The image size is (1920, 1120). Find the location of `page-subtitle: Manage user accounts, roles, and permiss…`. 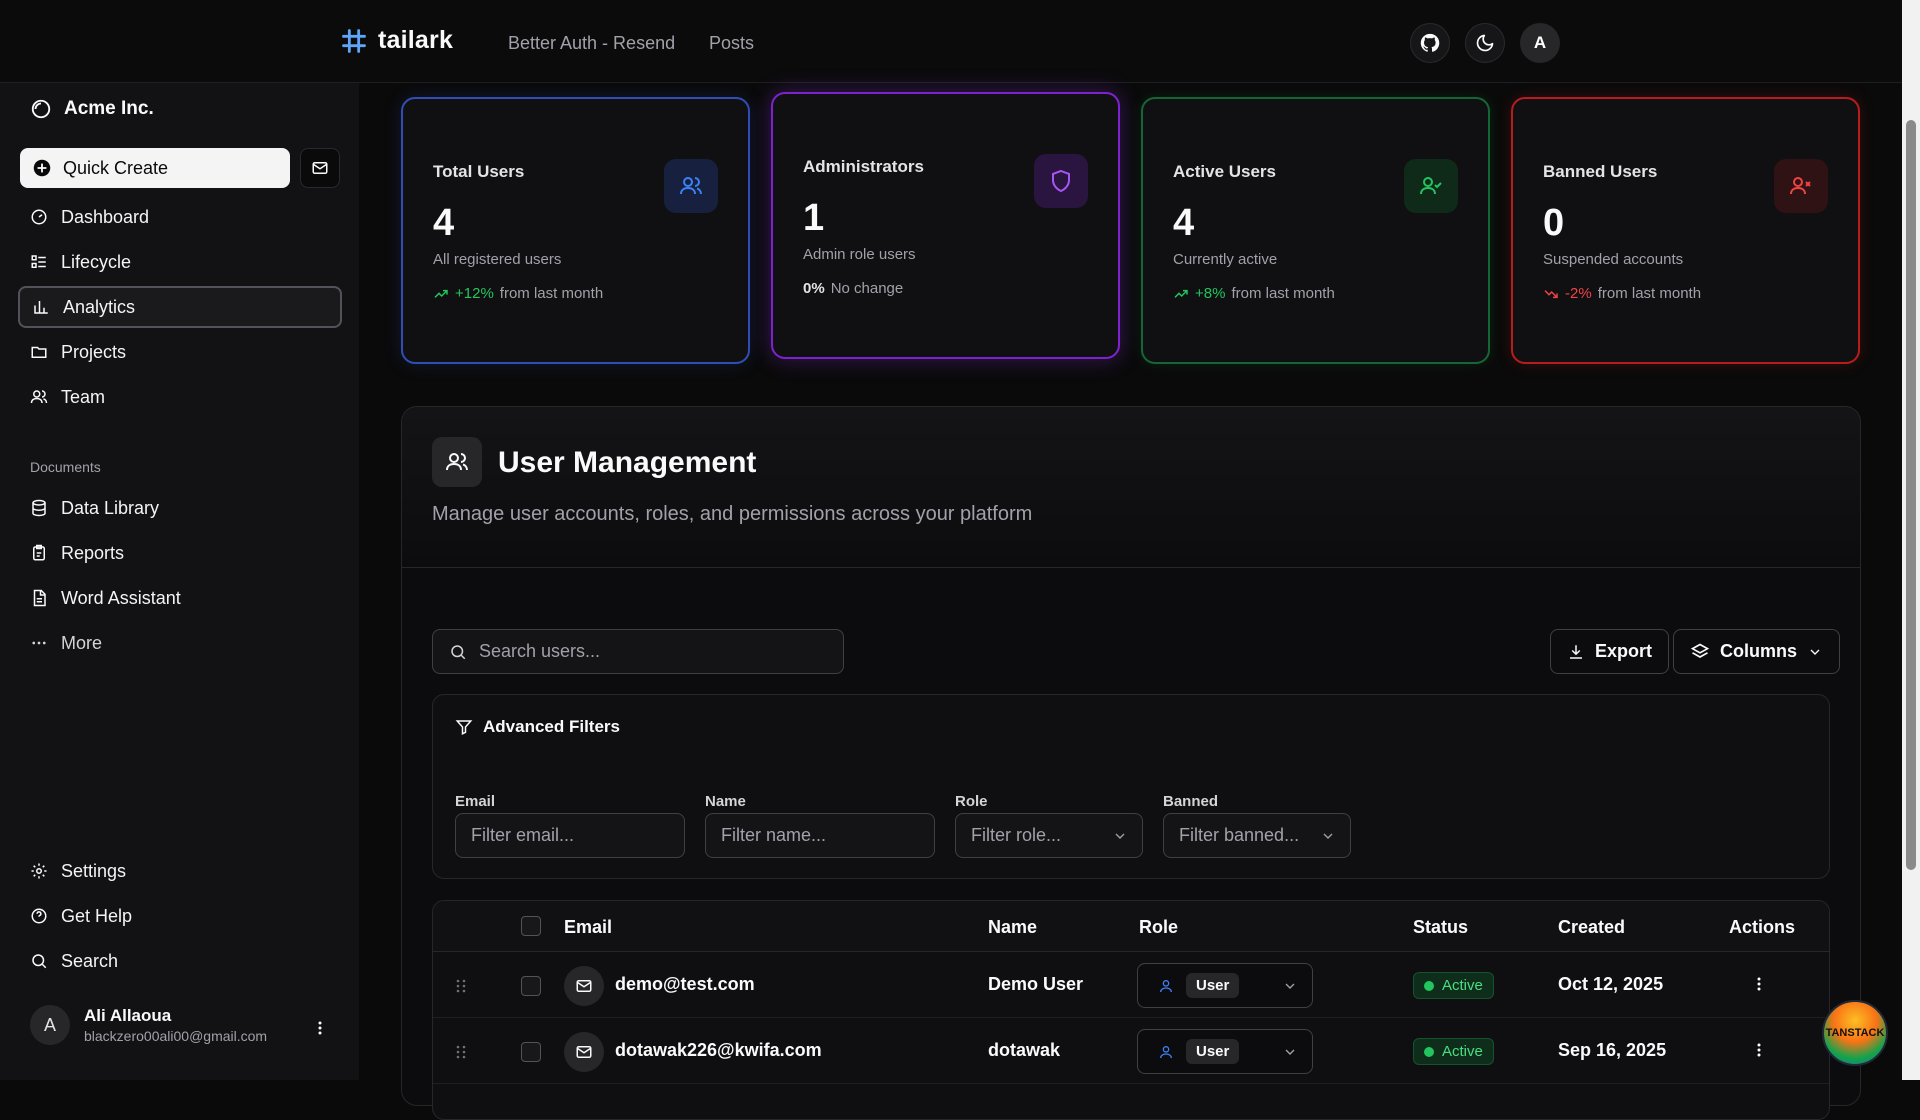

page-subtitle: Manage user accounts, roles, and permiss… is located at coordinates (732, 514).